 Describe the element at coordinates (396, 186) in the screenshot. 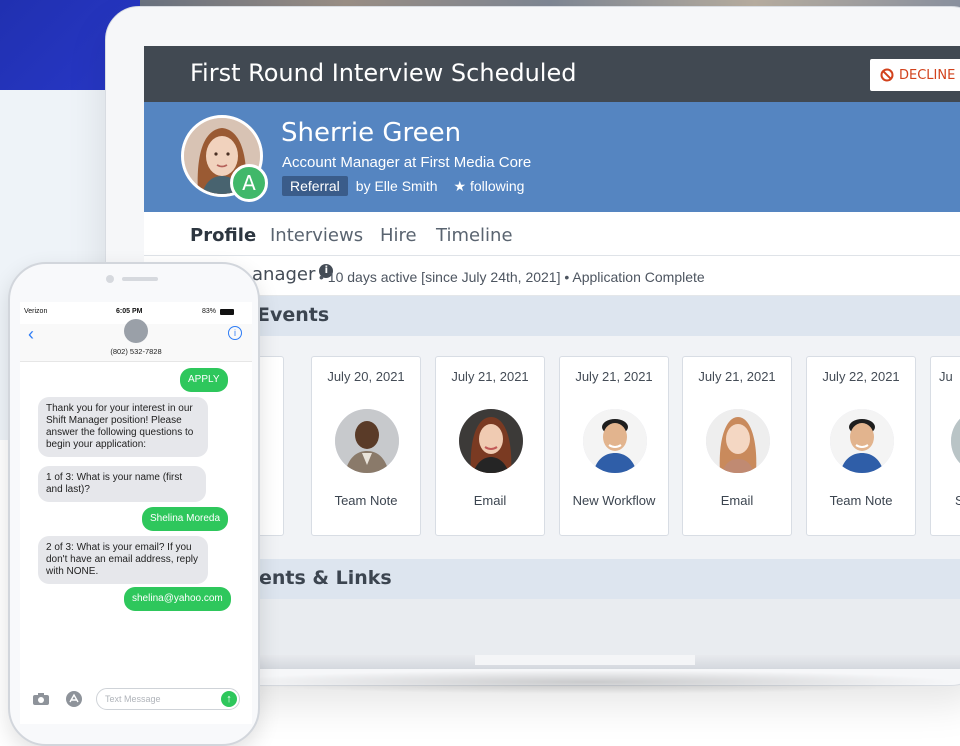

I see `referrer-text: by Elle Smith` at that location.